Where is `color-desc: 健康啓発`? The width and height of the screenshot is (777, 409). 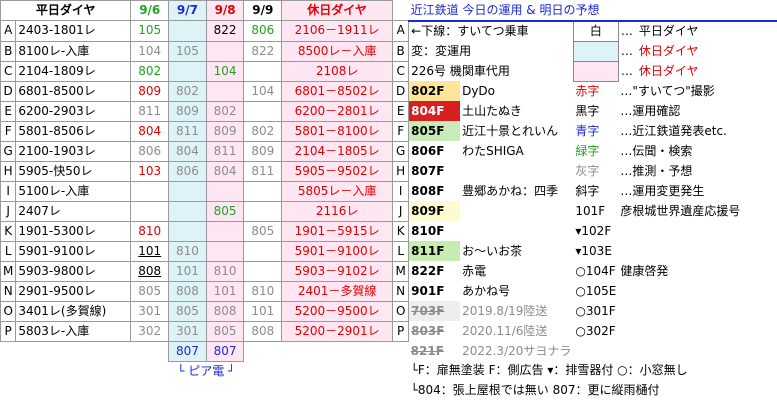 color-desc: 健康啓発 is located at coordinates (644, 270).